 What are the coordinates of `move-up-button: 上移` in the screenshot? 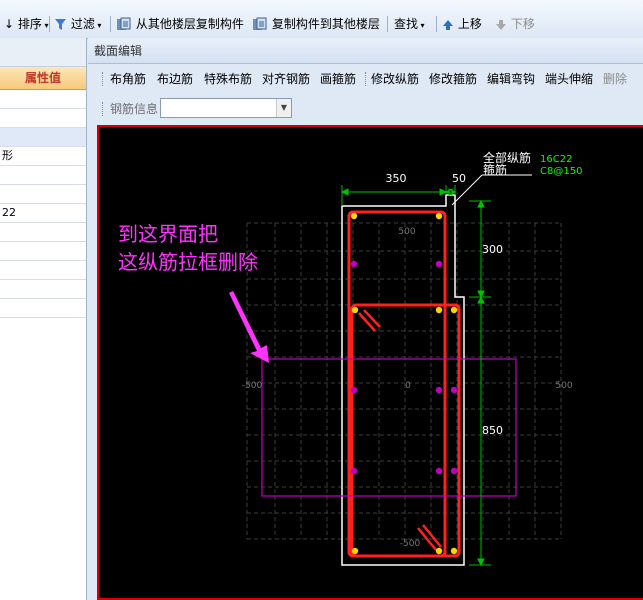 It's located at (462, 24).